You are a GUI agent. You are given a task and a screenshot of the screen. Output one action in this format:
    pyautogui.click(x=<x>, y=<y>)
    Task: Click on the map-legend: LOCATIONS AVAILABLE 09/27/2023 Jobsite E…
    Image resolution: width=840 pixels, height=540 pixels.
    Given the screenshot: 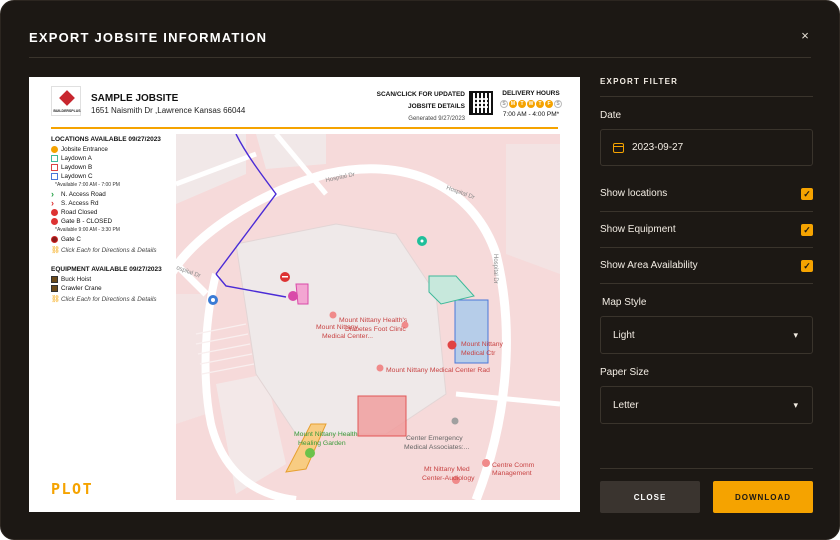 What is the action you would take?
    pyautogui.click(x=113, y=219)
    